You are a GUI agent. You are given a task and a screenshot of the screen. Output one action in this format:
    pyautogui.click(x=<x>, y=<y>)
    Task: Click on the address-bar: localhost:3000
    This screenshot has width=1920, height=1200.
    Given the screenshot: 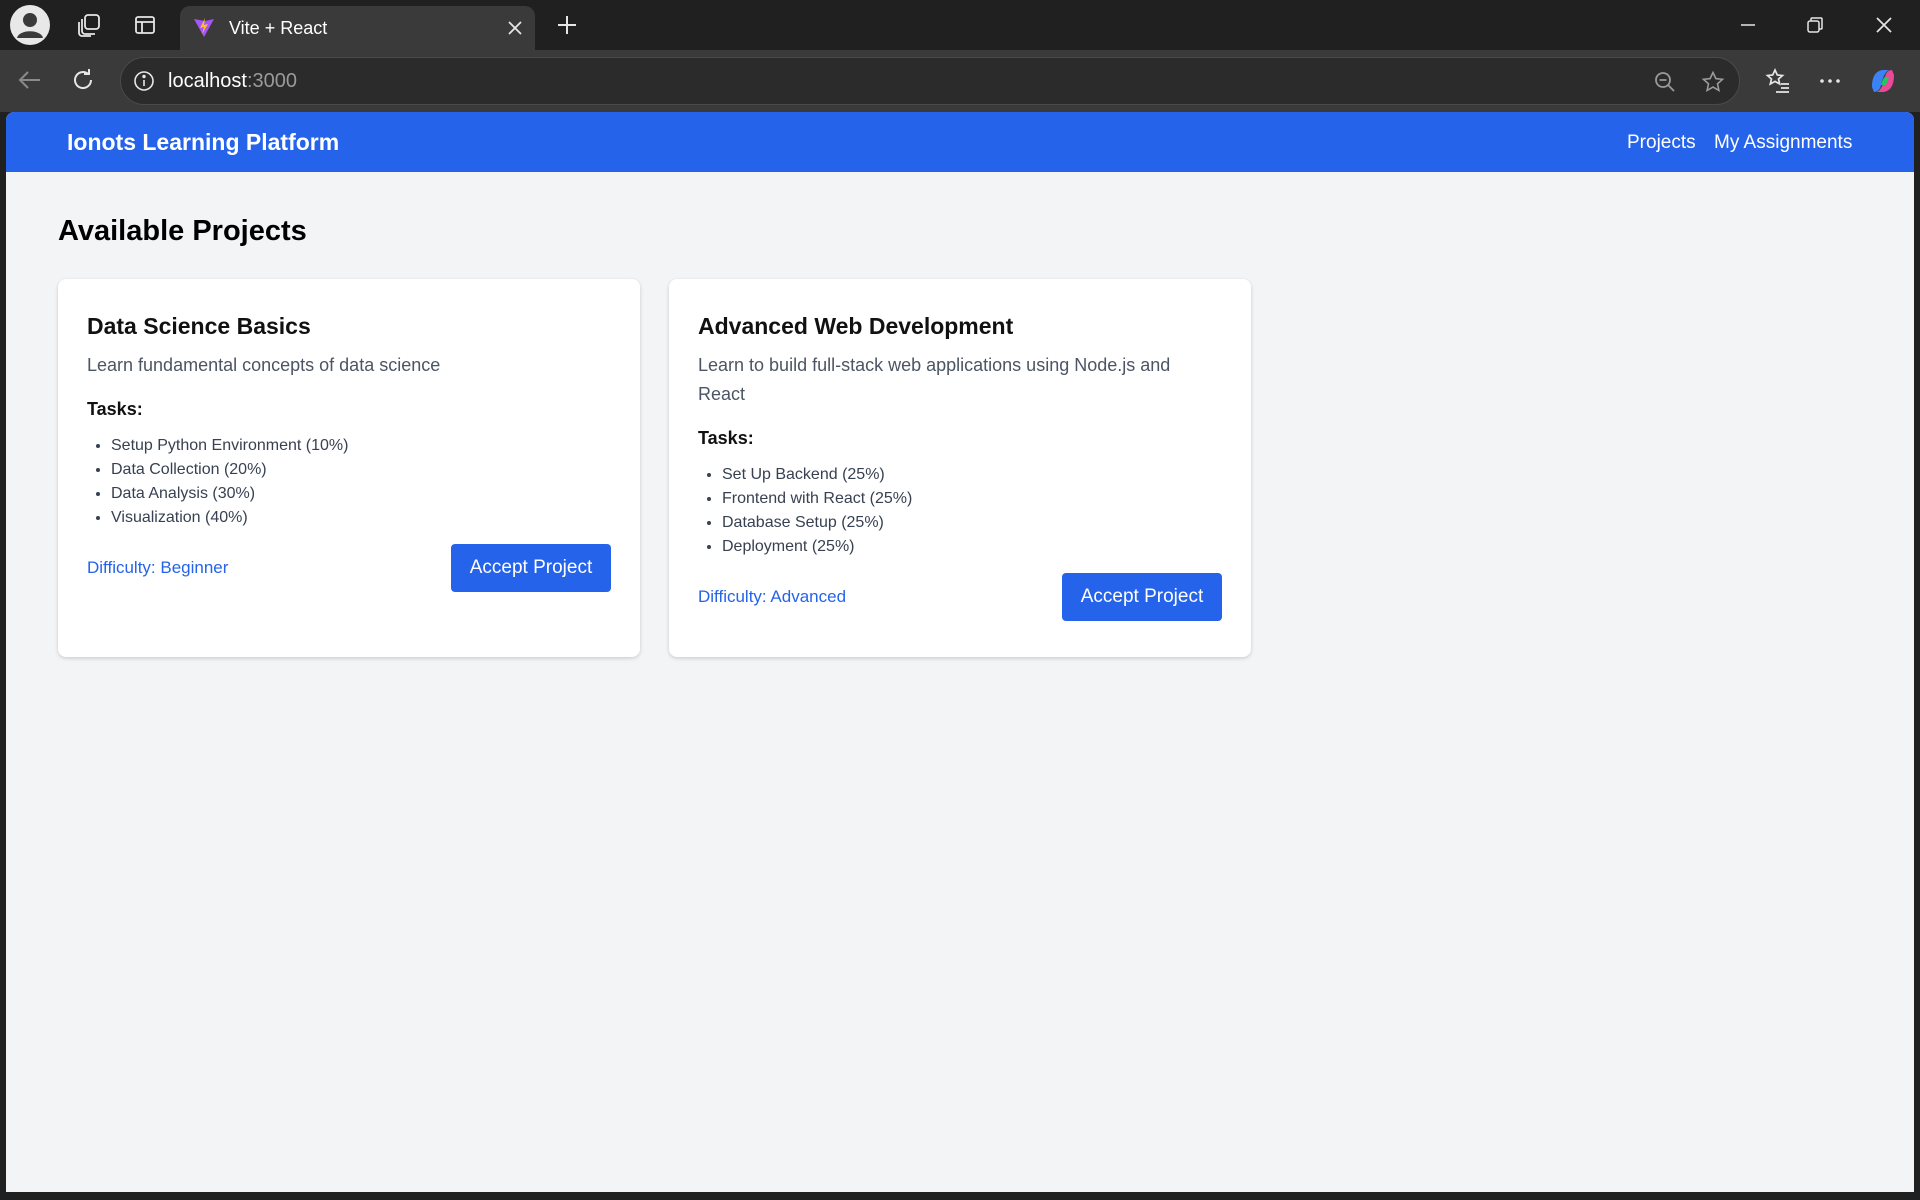 What is the action you would take?
    pyautogui.click(x=930, y=81)
    